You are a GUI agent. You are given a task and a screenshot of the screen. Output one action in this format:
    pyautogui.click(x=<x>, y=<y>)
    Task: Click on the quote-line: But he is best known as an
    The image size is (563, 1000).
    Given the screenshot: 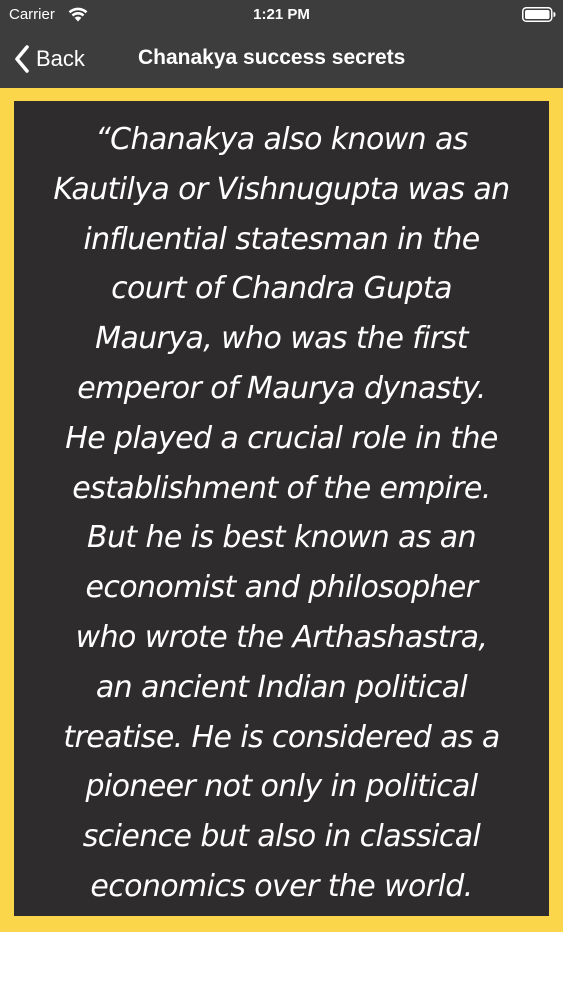 What is the action you would take?
    pyautogui.click(x=281, y=538)
    